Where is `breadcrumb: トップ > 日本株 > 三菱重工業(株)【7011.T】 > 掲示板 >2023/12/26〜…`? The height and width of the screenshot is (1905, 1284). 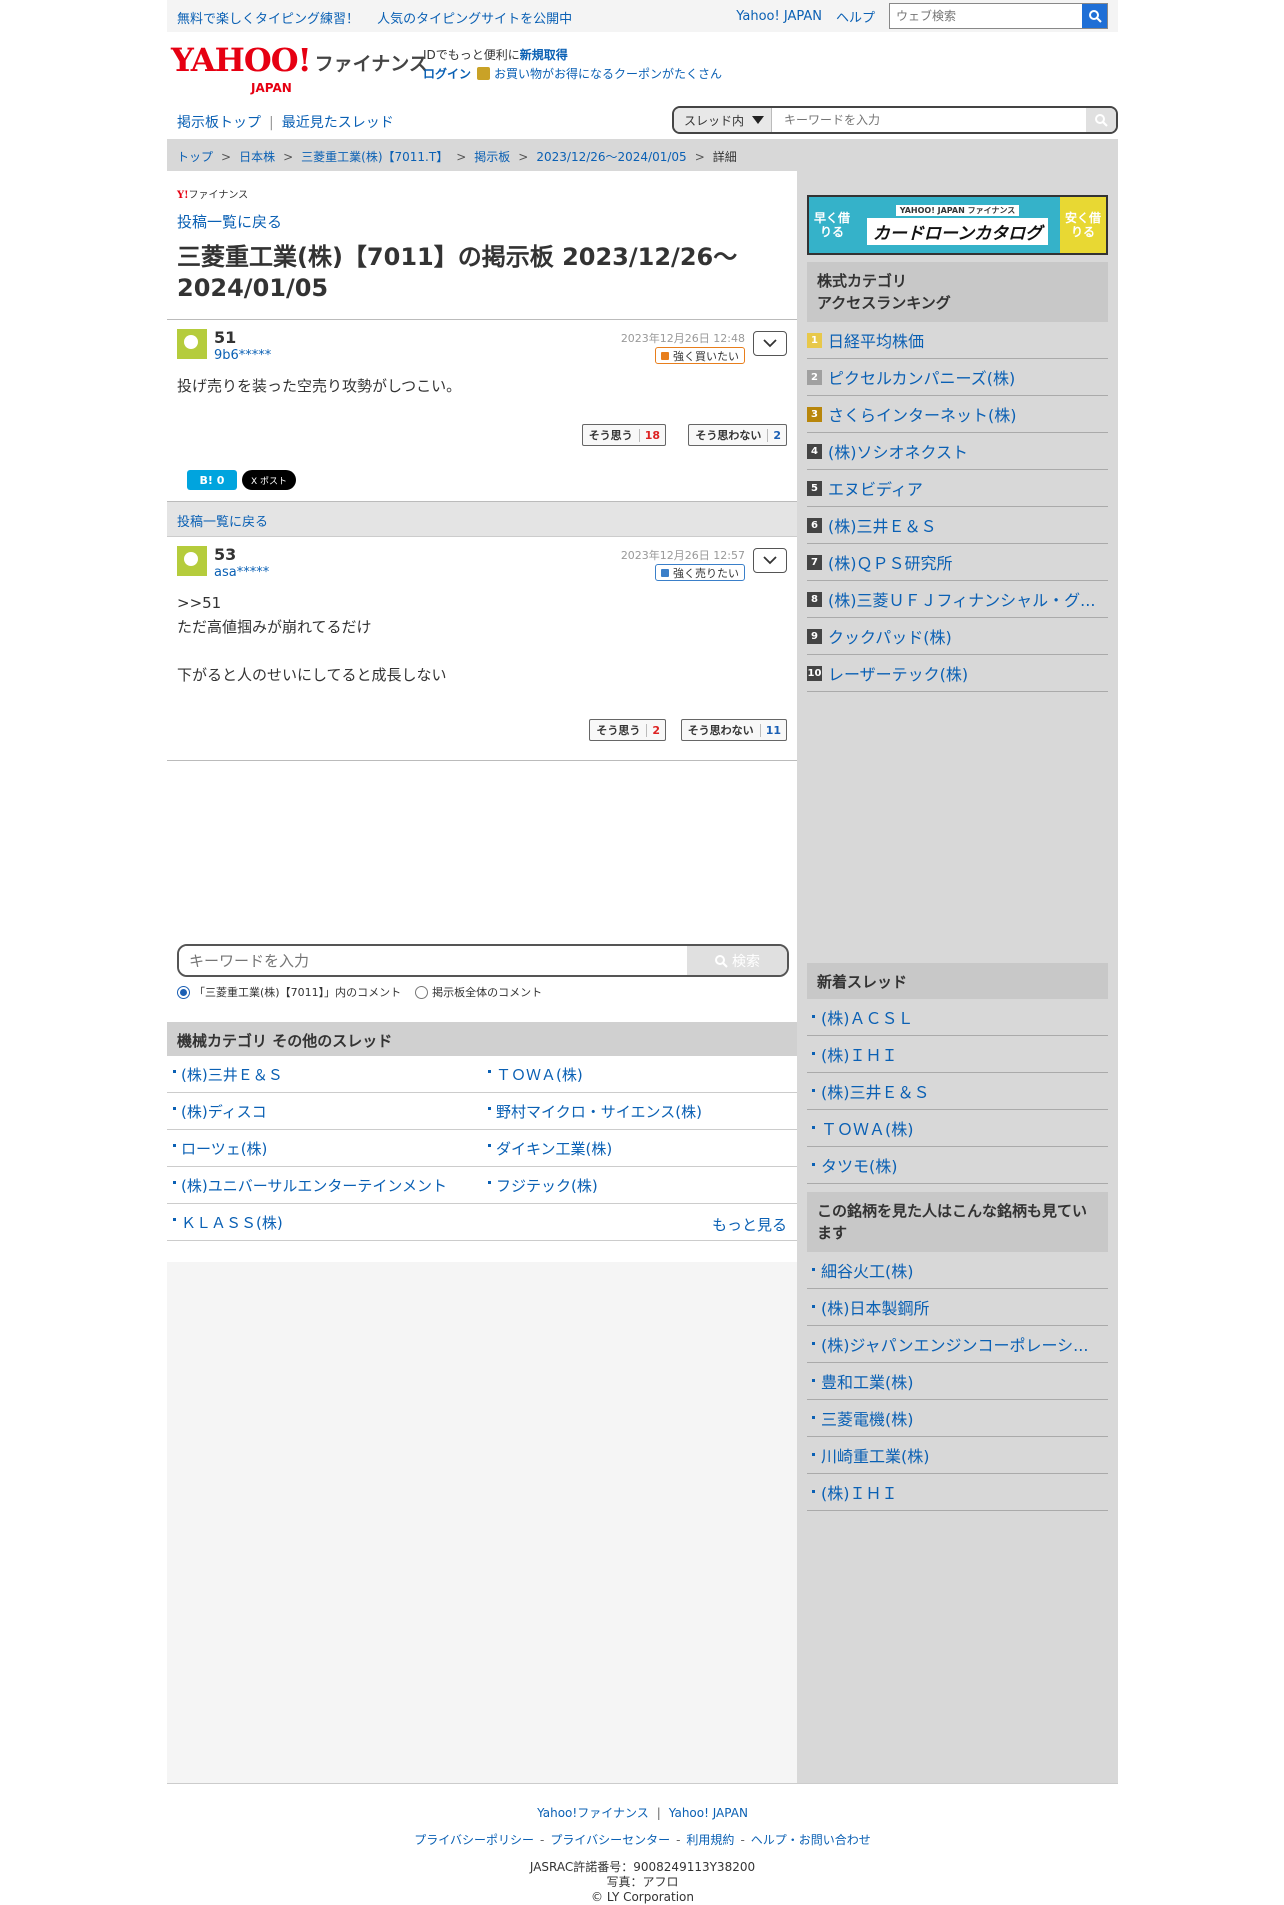 breadcrumb: トップ > 日本株 > 三菱重工業(株)【7011.T】 > 掲示板 >2023/12/26〜… is located at coordinates (642, 155).